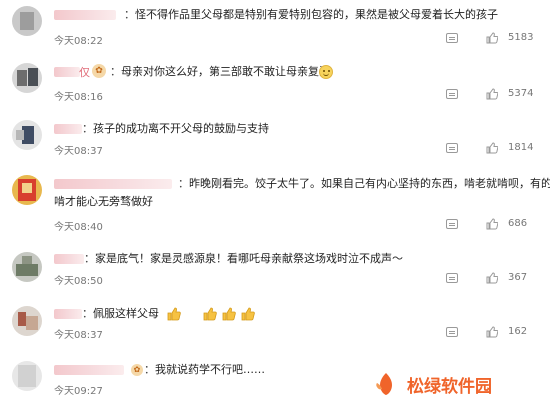 Image resolution: width=550 pixels, height=410 pixels. I want to click on comment-text: ：怪不得作品里父母都是特别有爱特别包容的，果然是被父母爱着长大的孩子, so click(311, 14).